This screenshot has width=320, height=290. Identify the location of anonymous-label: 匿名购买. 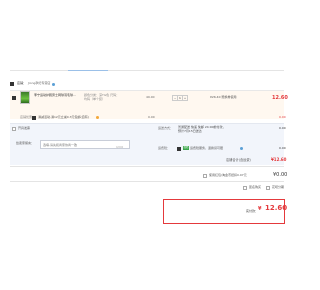
(255, 187).